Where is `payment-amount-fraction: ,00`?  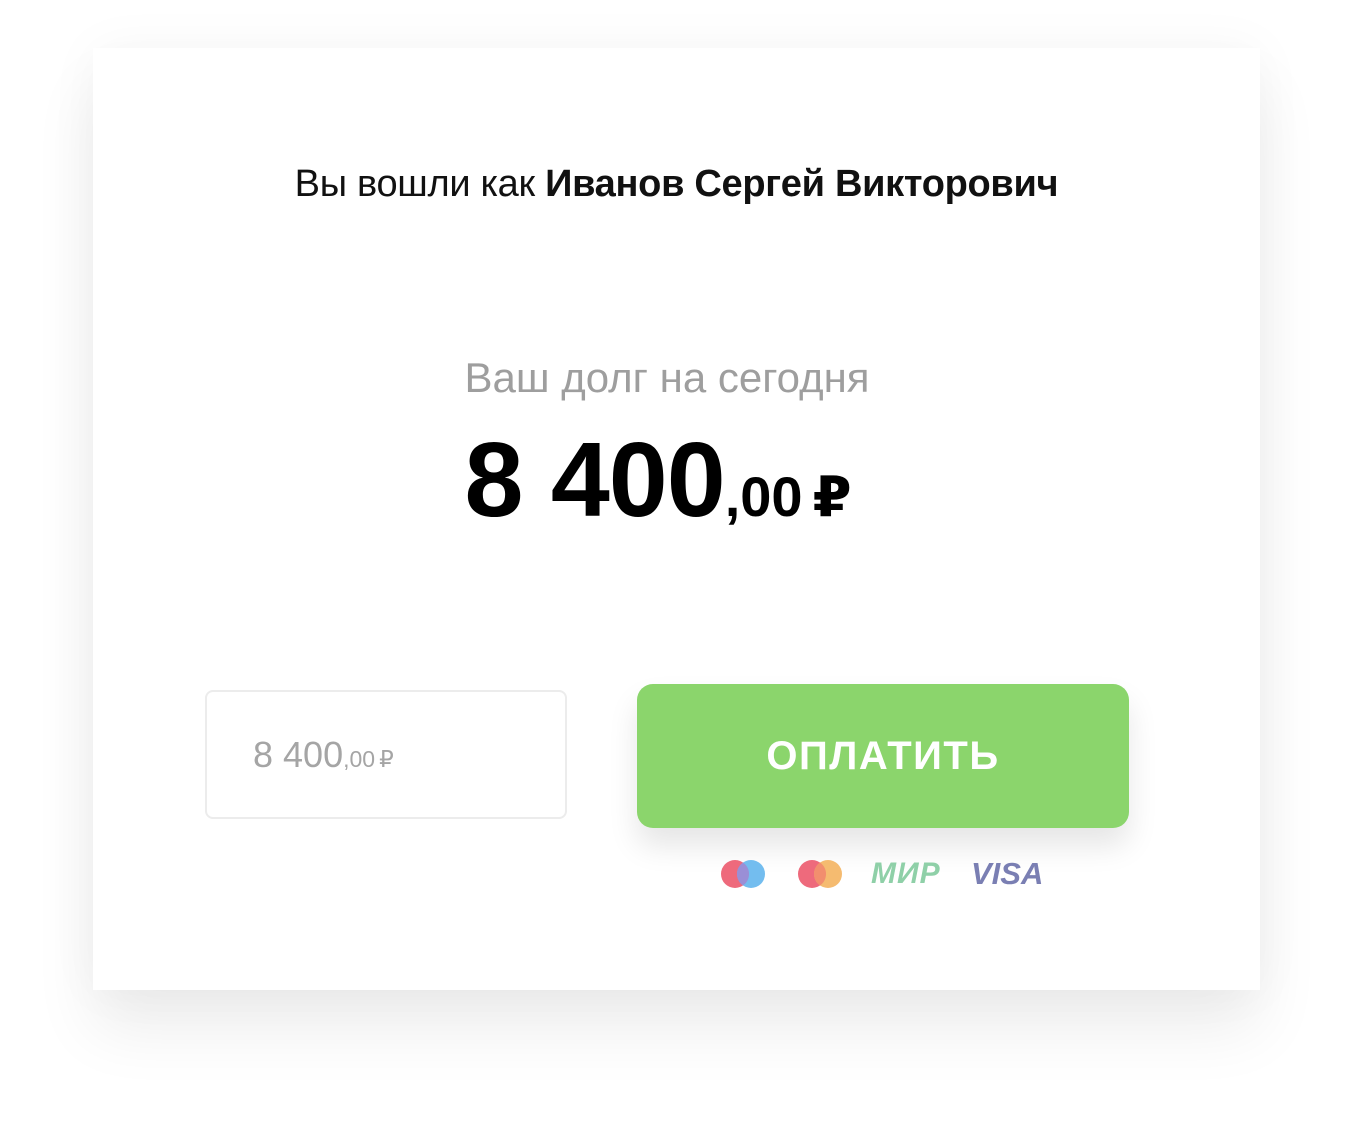
payment-amount-fraction: ,00 is located at coordinates (359, 759).